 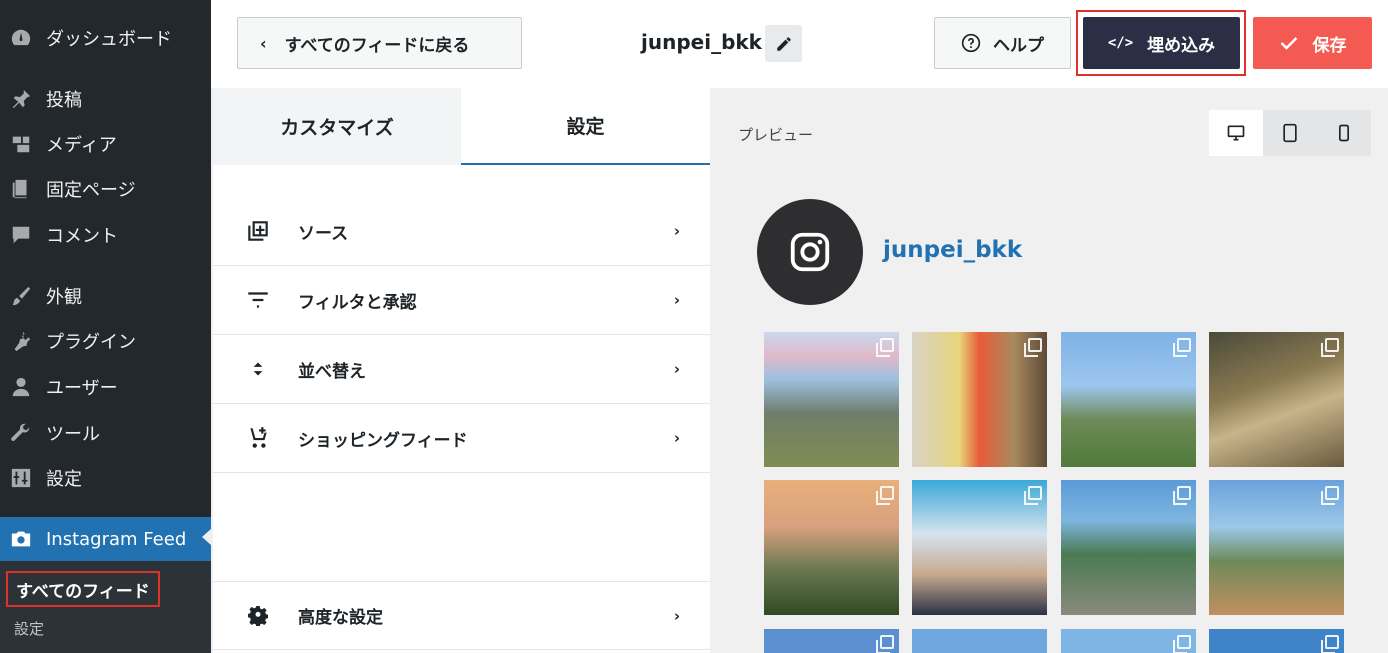 I want to click on embed-button: </> 埋め込み, so click(x=1161, y=43).